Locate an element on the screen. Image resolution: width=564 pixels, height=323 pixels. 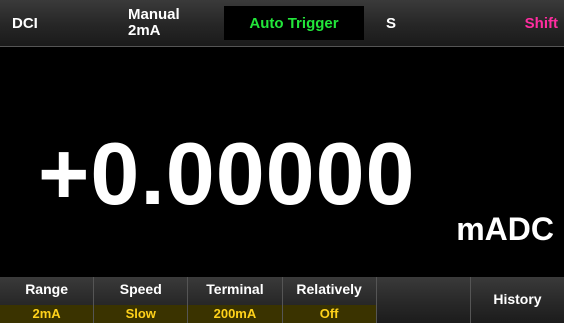
softkey-speed: Speed Slow is located at coordinates (141, 300).